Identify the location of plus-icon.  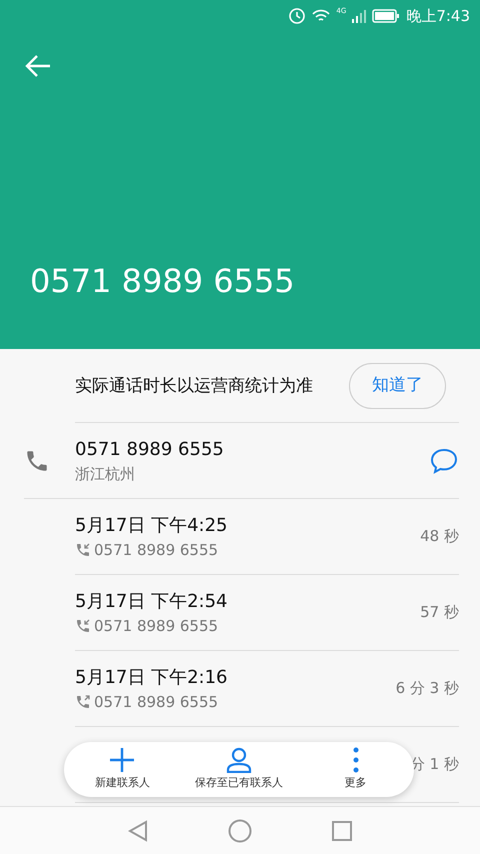
(122, 760).